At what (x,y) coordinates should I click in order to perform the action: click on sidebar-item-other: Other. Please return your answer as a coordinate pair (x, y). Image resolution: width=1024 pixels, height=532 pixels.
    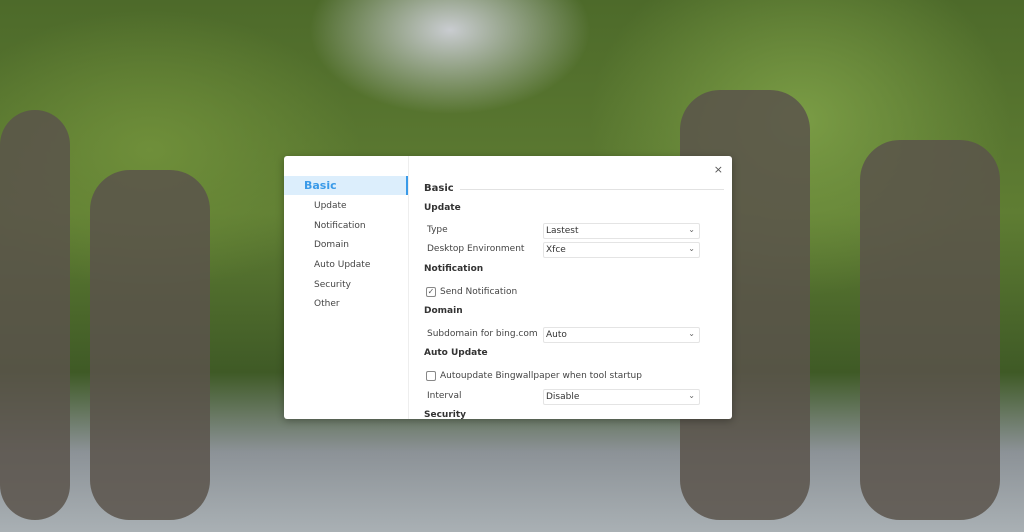
    Looking at the image, I should click on (327, 304).